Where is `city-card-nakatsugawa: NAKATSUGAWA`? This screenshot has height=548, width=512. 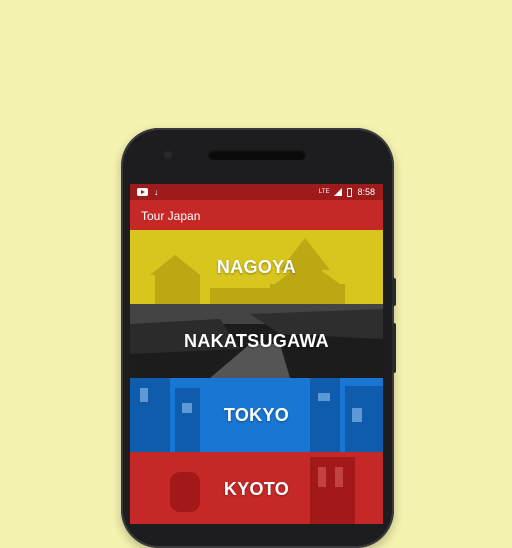 city-card-nakatsugawa: NAKATSUGAWA is located at coordinates (256, 341).